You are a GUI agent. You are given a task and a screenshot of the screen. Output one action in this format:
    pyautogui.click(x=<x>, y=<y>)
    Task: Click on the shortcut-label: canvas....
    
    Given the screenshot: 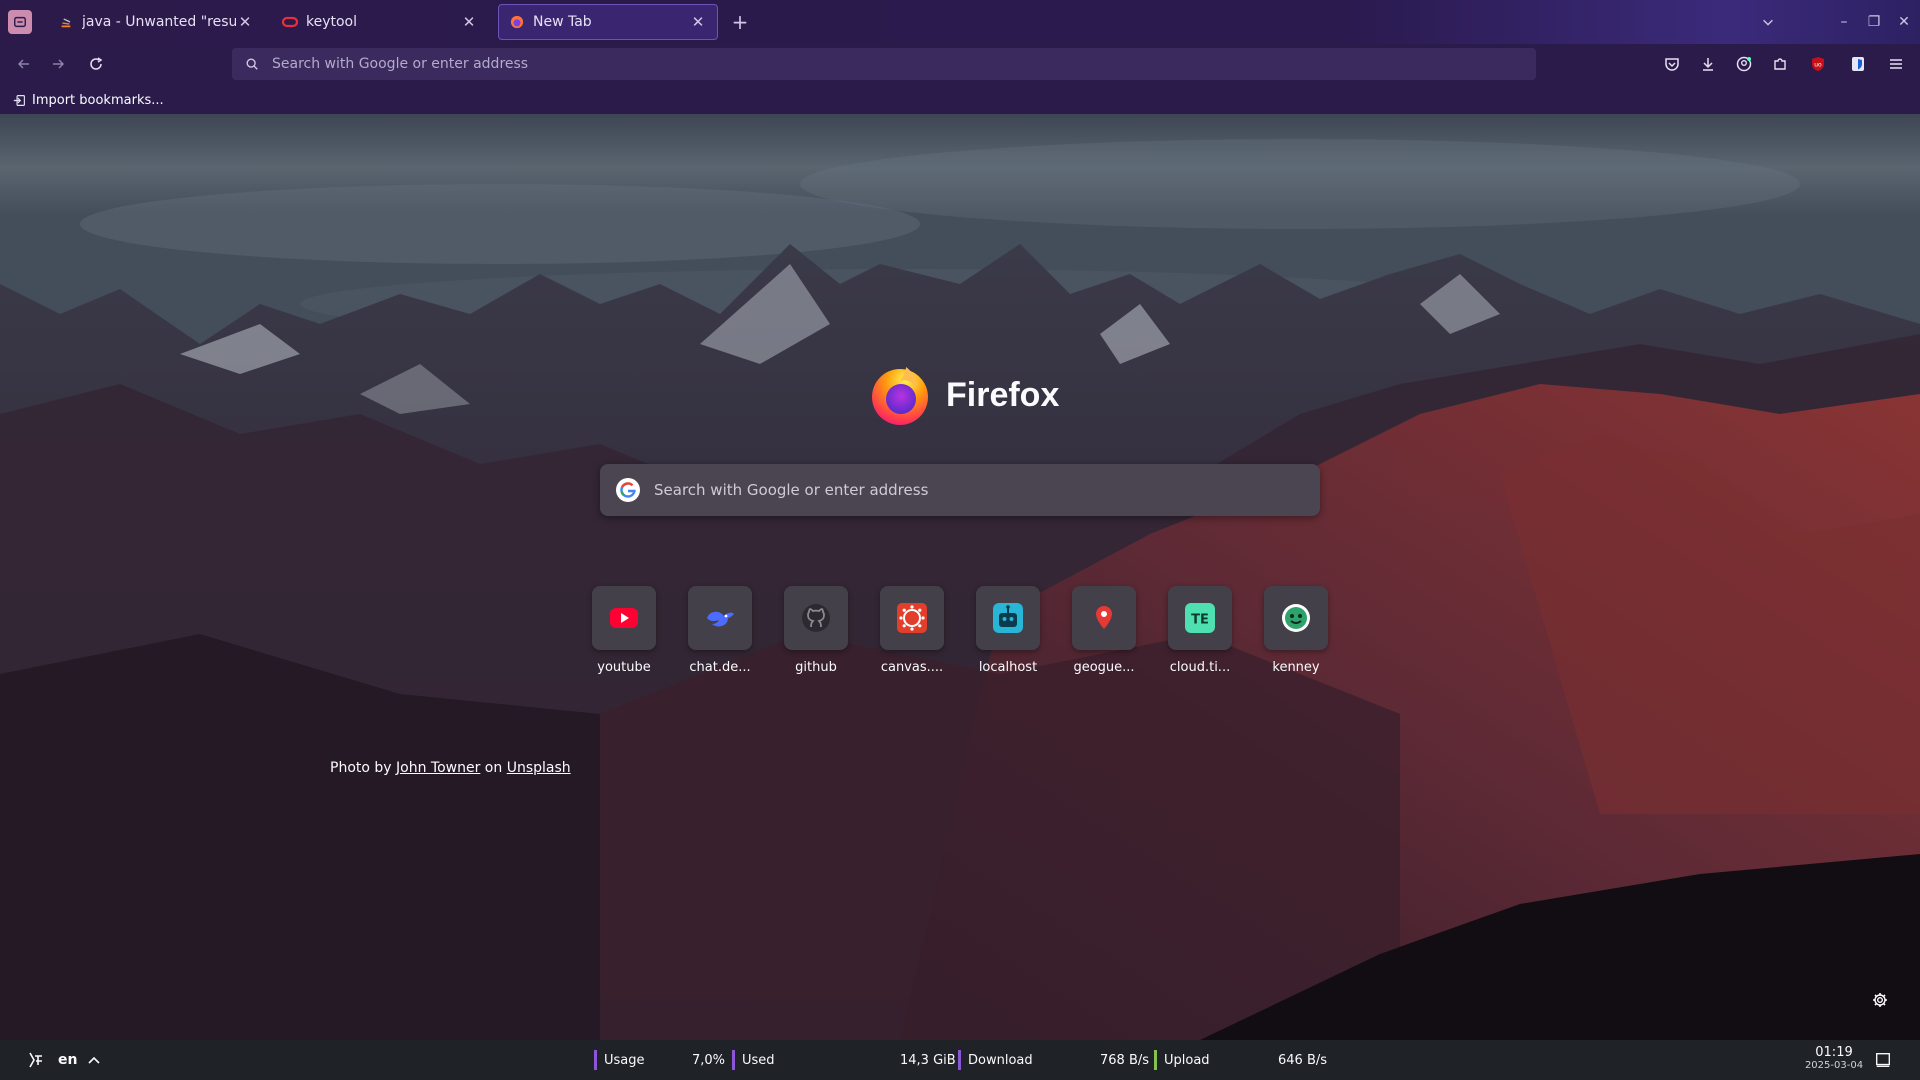 What is the action you would take?
    pyautogui.click(x=912, y=667)
    